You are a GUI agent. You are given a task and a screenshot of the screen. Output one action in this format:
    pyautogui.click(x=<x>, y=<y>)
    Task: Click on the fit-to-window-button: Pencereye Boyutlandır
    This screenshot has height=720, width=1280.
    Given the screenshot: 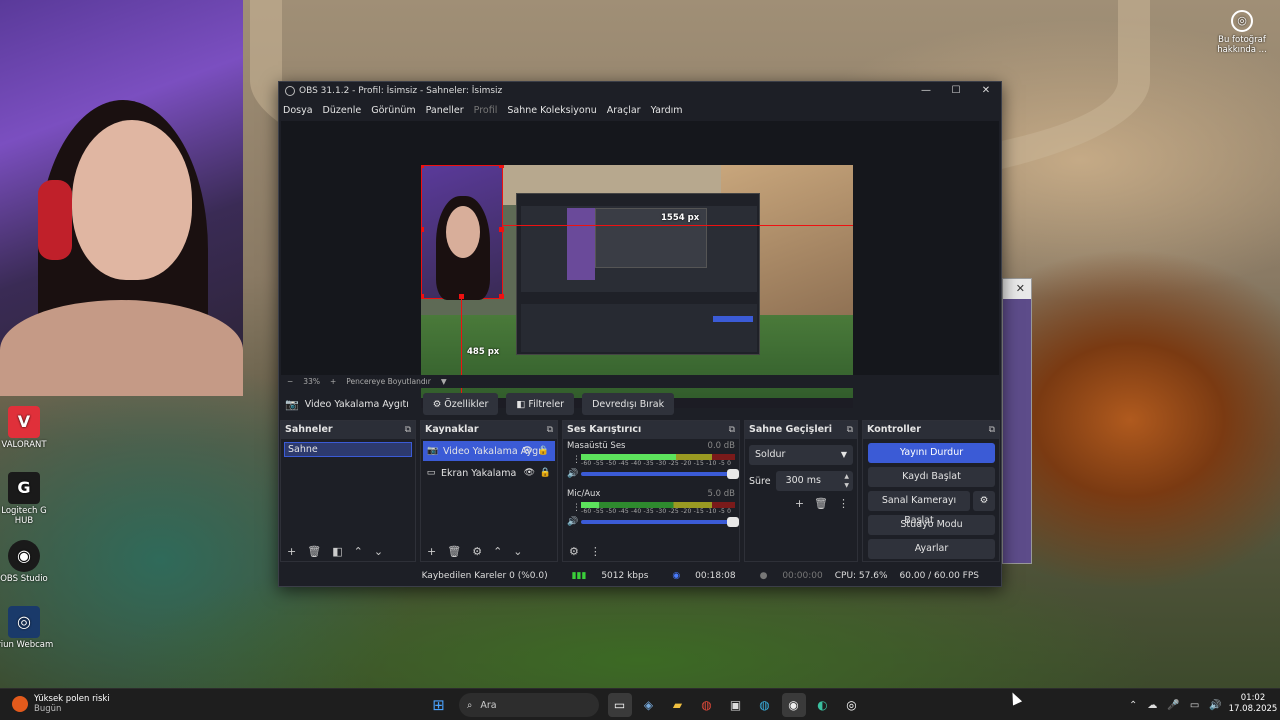 What is the action you would take?
    pyautogui.click(x=388, y=381)
    